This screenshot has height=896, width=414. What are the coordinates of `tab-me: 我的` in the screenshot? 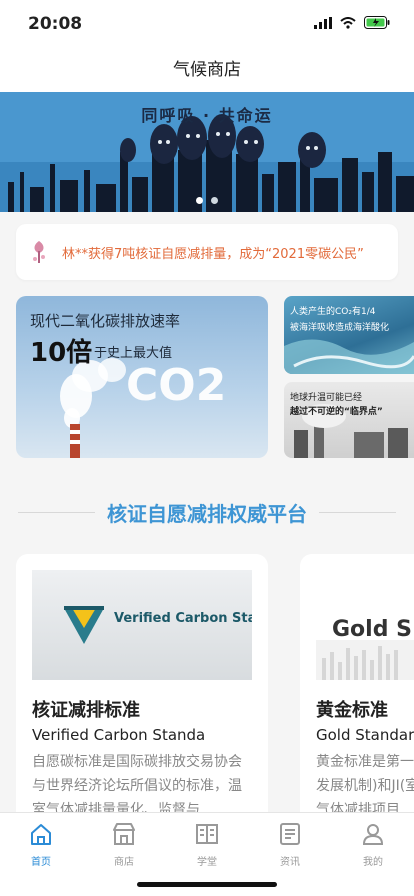 It's located at (373, 844).